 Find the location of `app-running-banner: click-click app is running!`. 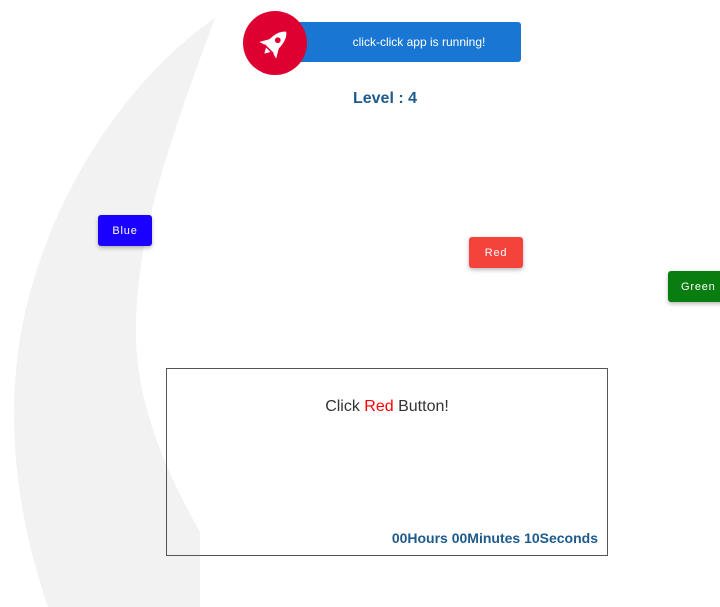

app-running-banner: click-click app is running! is located at coordinates (402, 42).